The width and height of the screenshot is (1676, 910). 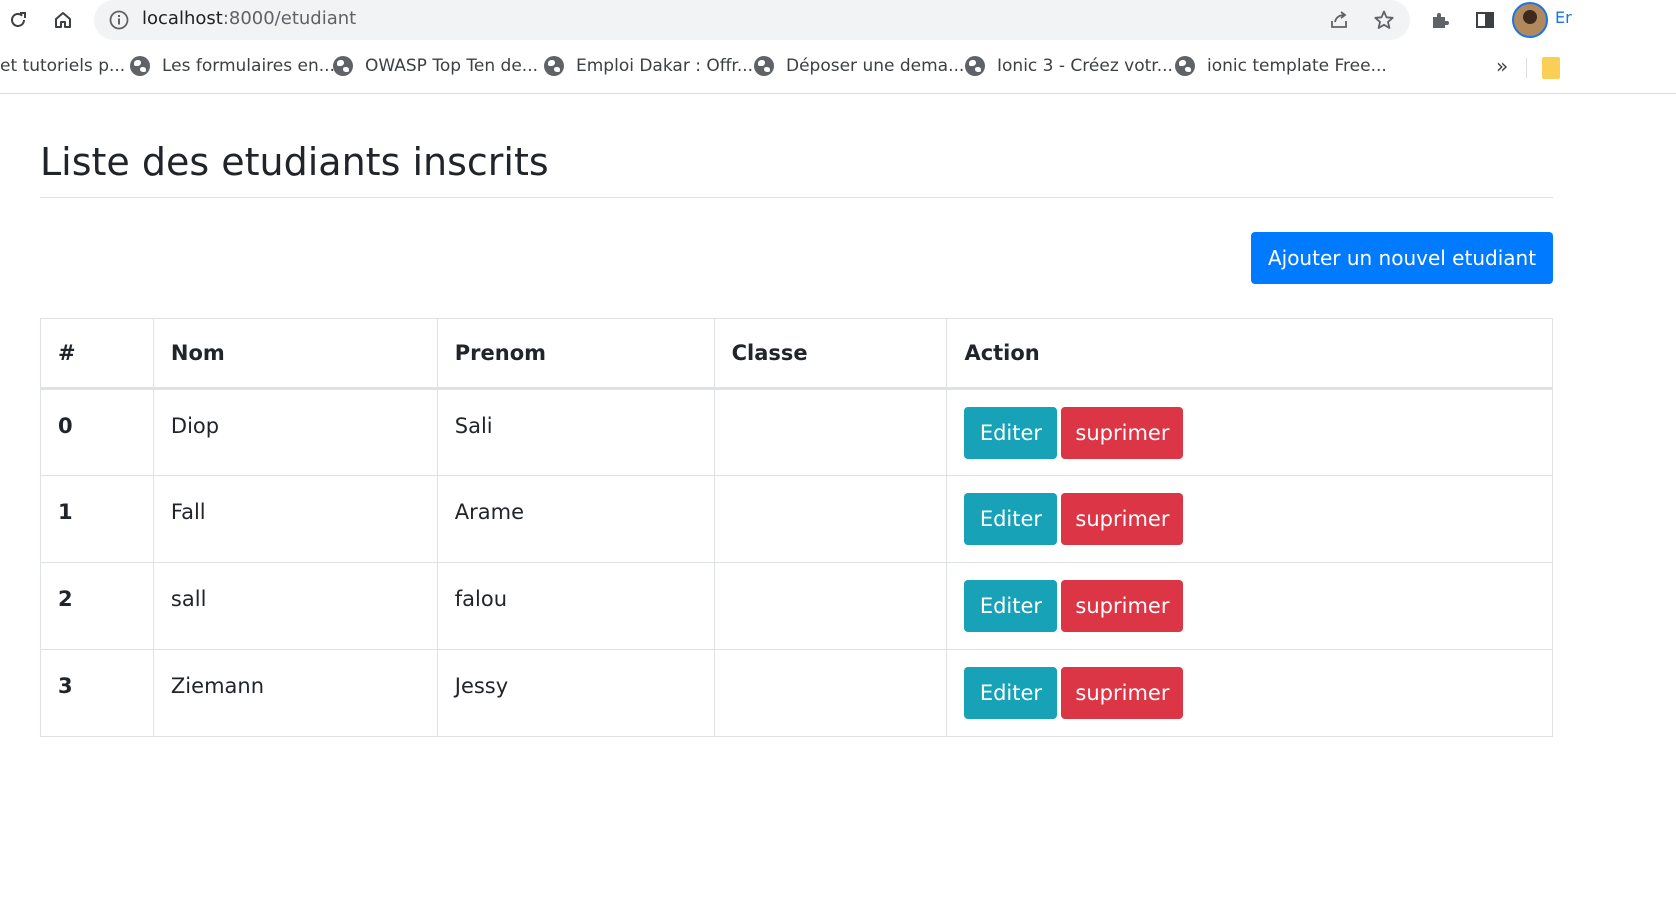 I want to click on header-classe: Classe, so click(x=830, y=354).